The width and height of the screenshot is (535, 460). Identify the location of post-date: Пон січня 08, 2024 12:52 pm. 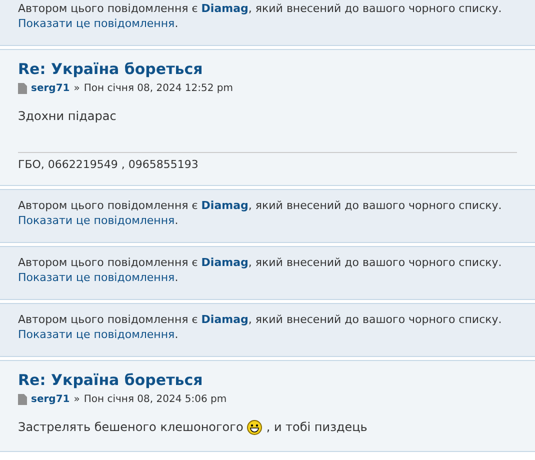
(158, 88).